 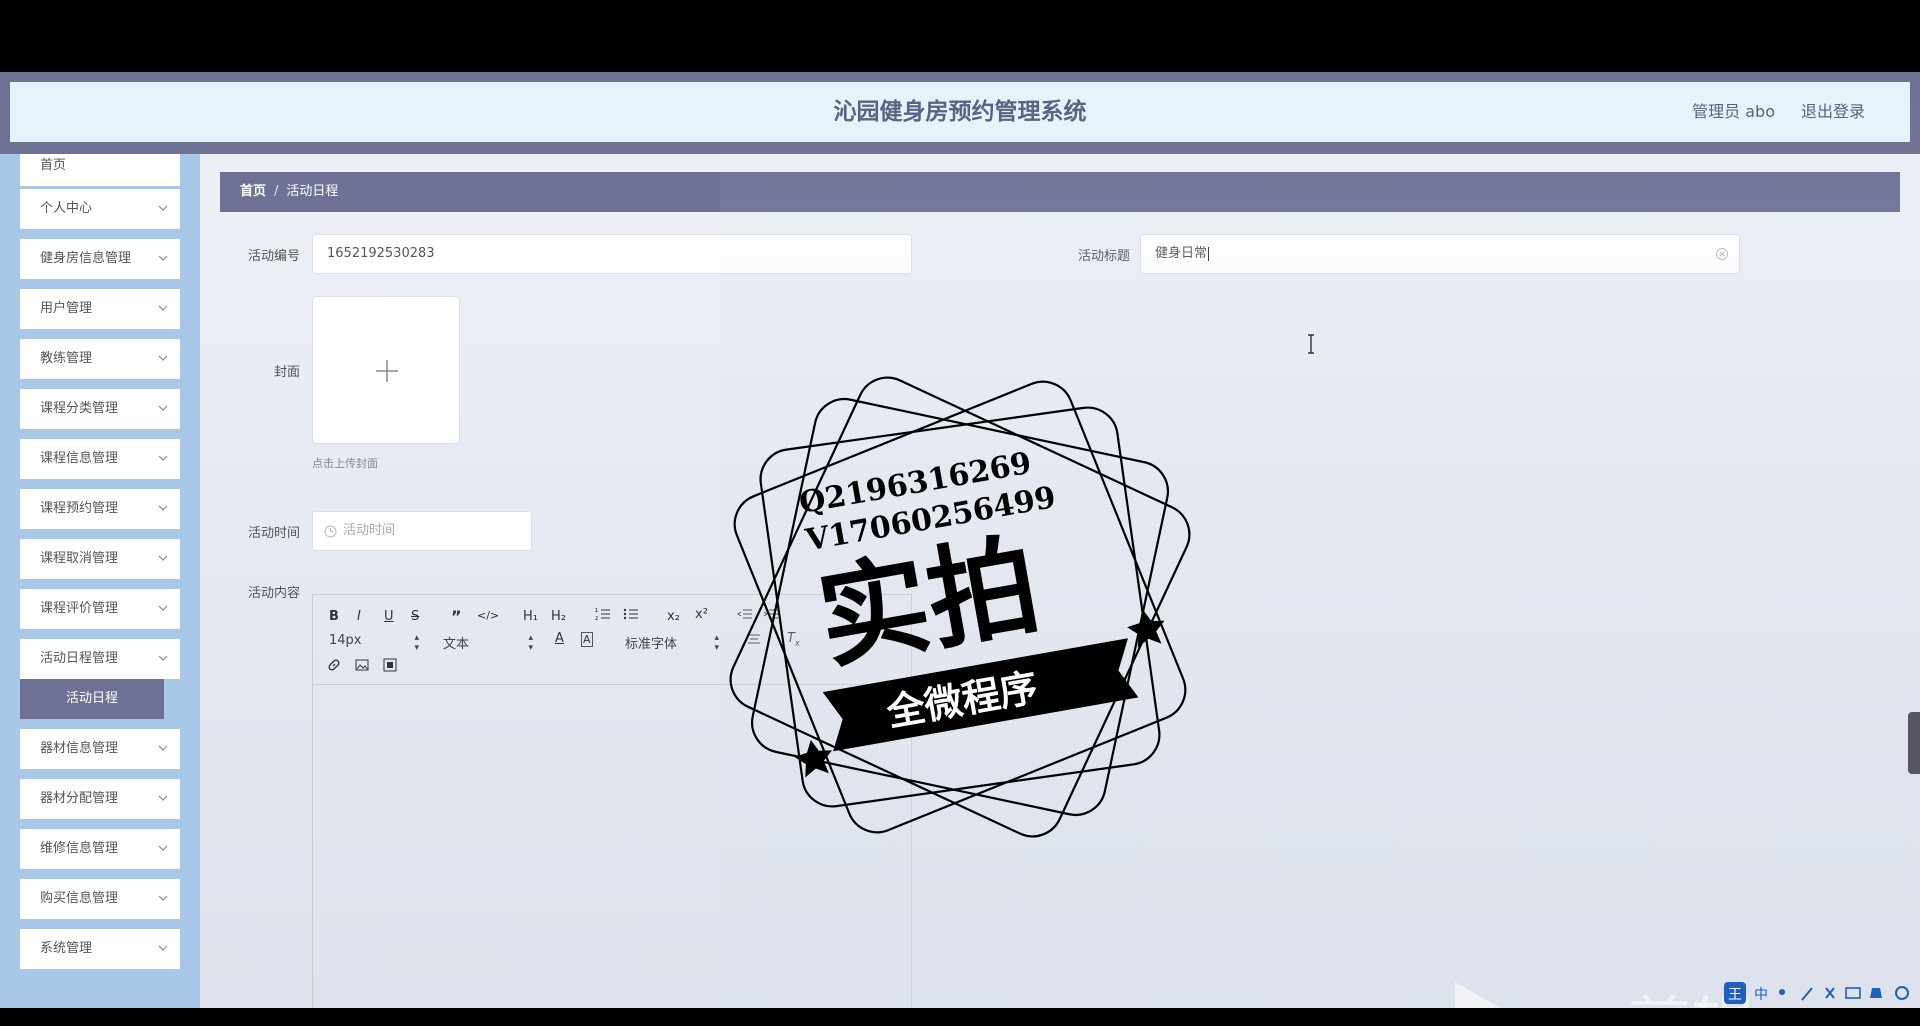 I want to click on font-size-select: 14px ▴ ▾, so click(x=374, y=643).